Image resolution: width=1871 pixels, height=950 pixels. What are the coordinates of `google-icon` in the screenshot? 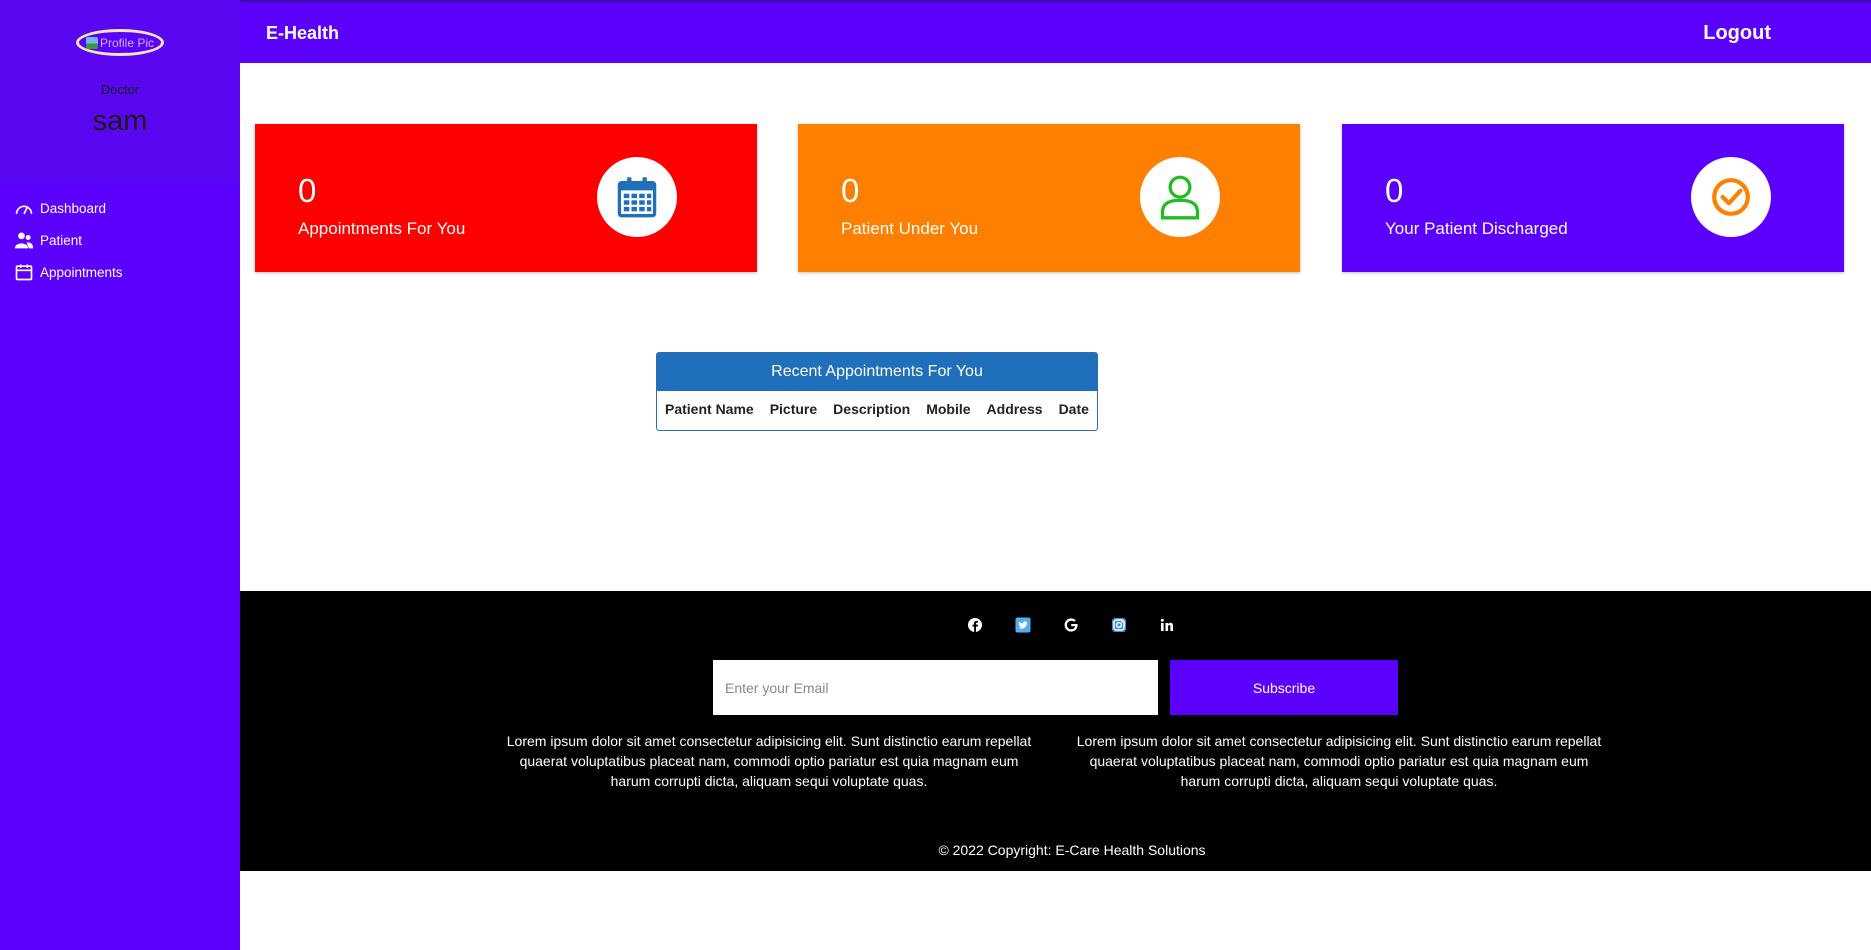 It's located at (1071, 625).